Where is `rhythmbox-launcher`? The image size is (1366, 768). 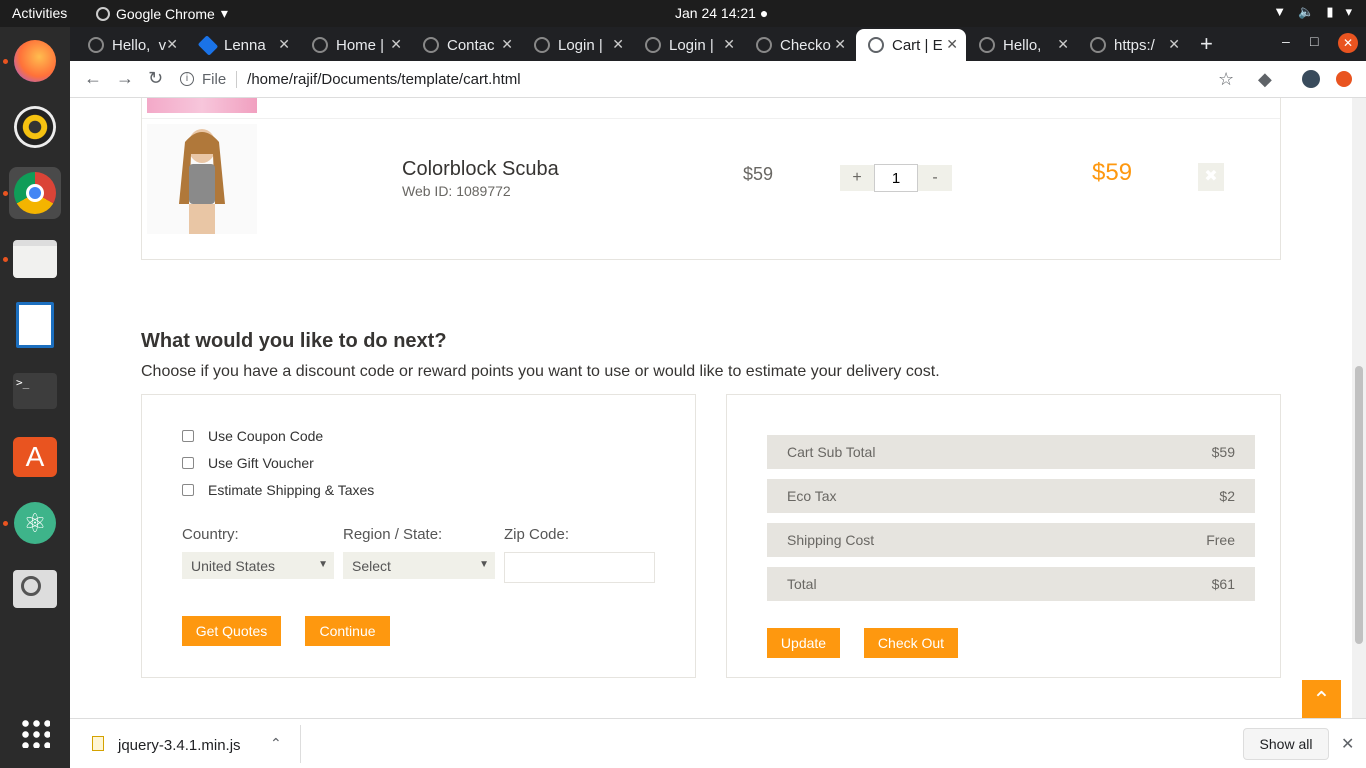
rhythmbox-launcher is located at coordinates (35, 127).